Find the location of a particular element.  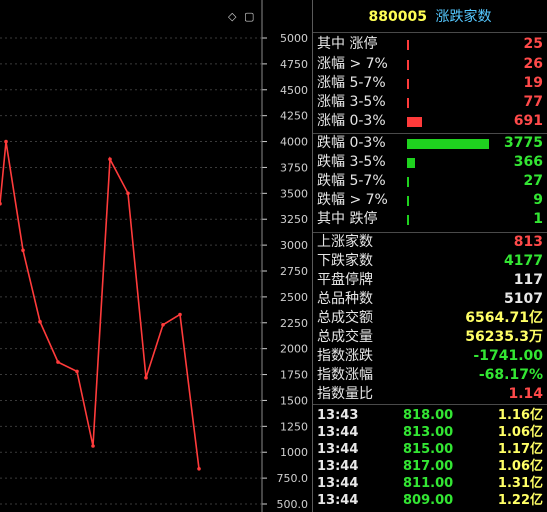

stat-value: 1 is located at coordinates (538, 219).